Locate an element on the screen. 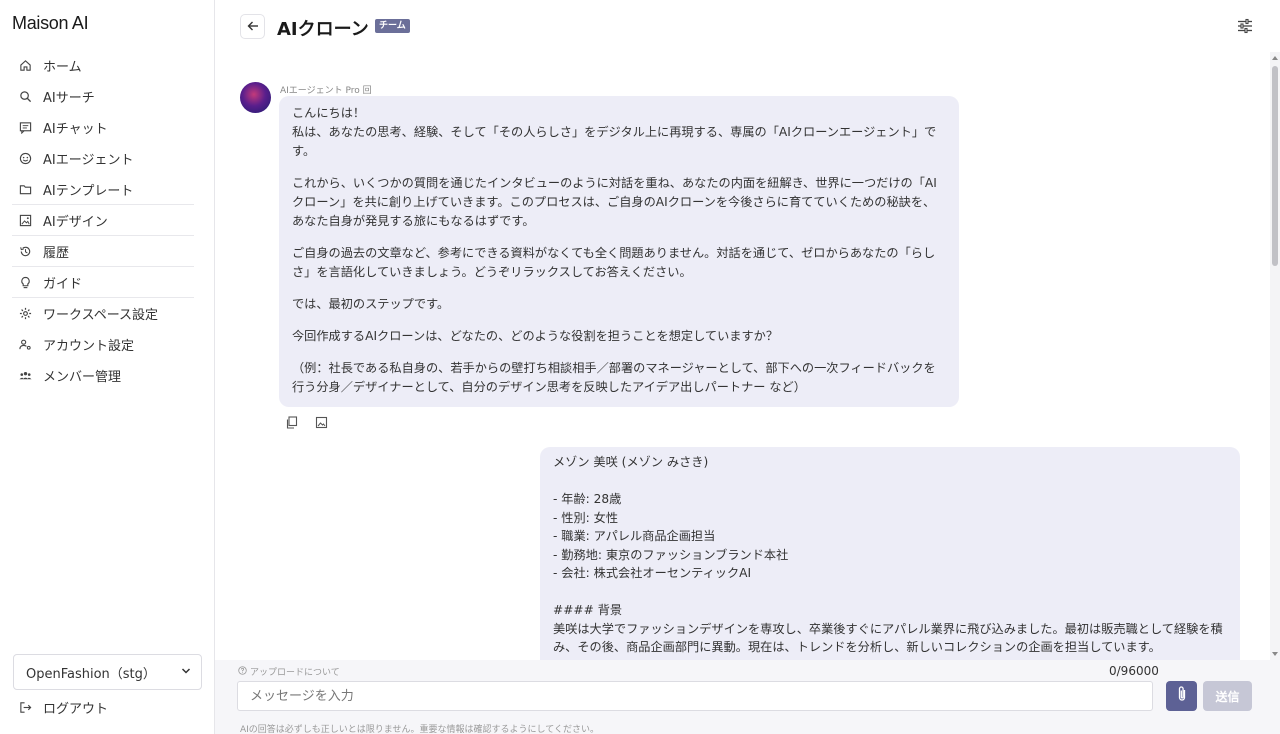  user-message-line: - 年齢: 28歳 is located at coordinates (587, 499).